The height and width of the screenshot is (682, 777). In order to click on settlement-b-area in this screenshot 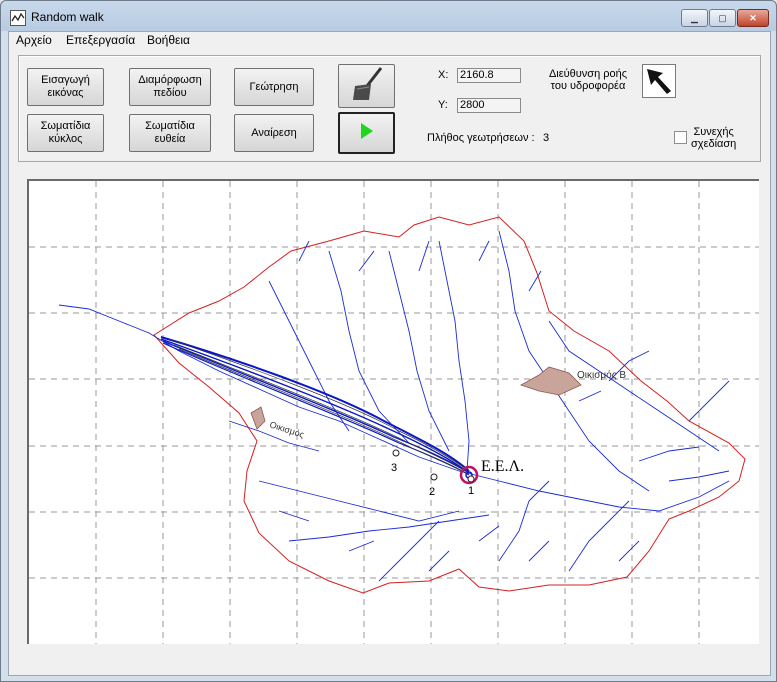, I will do `click(551, 381)`.